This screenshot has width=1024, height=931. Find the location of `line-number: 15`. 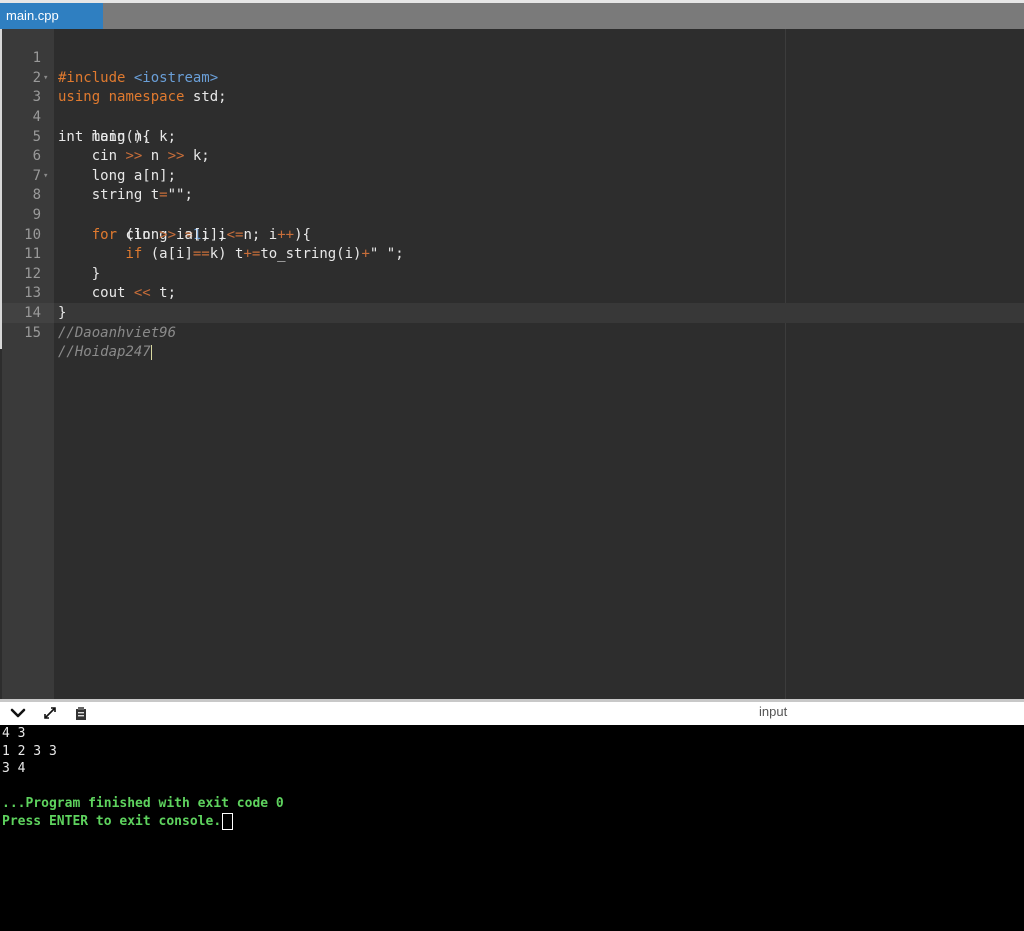

line-number: 15 is located at coordinates (32, 332).